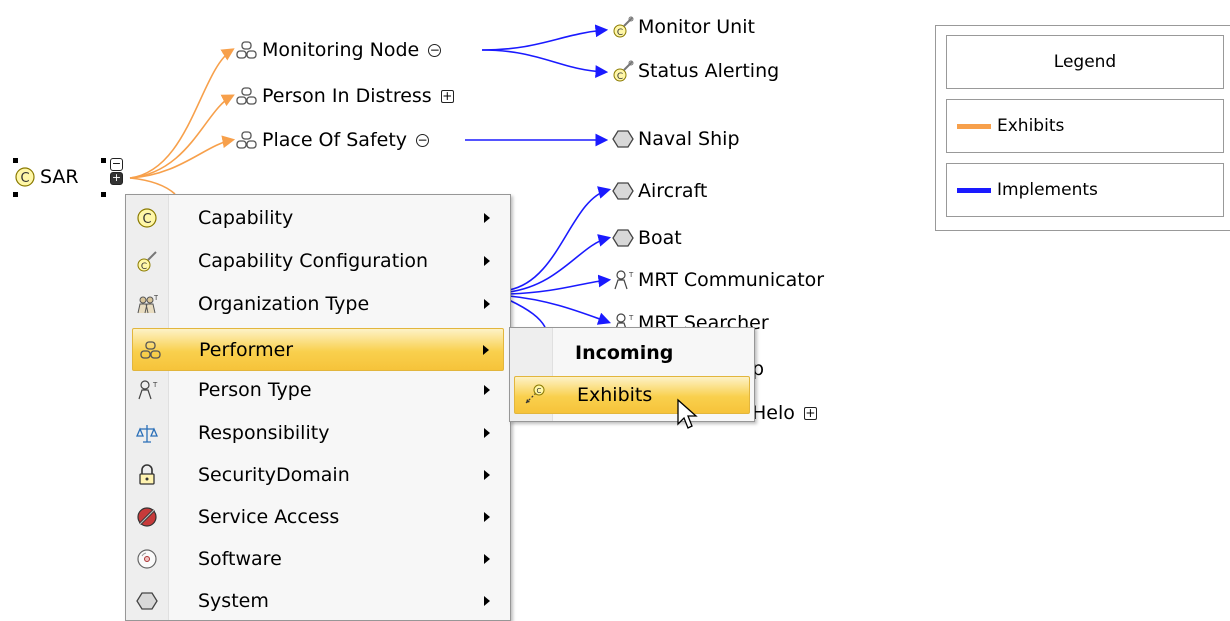 Image resolution: width=1230 pixels, height=621 pixels. What do you see at coordinates (182, 121) in the screenshot?
I see `exhibits-edges` at bounding box center [182, 121].